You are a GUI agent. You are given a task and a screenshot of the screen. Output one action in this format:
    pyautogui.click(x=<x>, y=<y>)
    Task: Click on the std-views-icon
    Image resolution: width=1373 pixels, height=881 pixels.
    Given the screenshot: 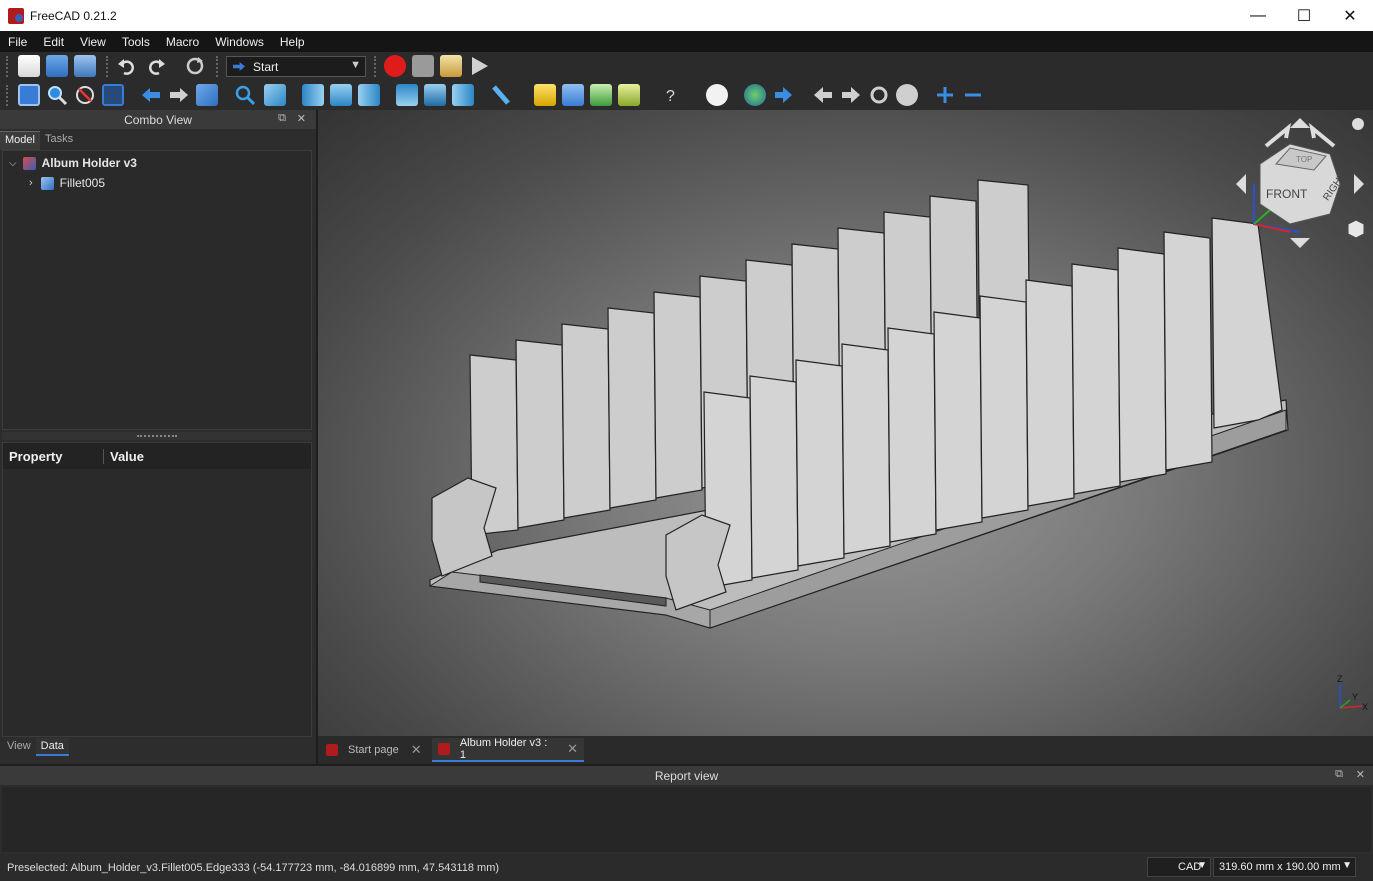 What is the action you would take?
    pyautogui.click(x=207, y=95)
    